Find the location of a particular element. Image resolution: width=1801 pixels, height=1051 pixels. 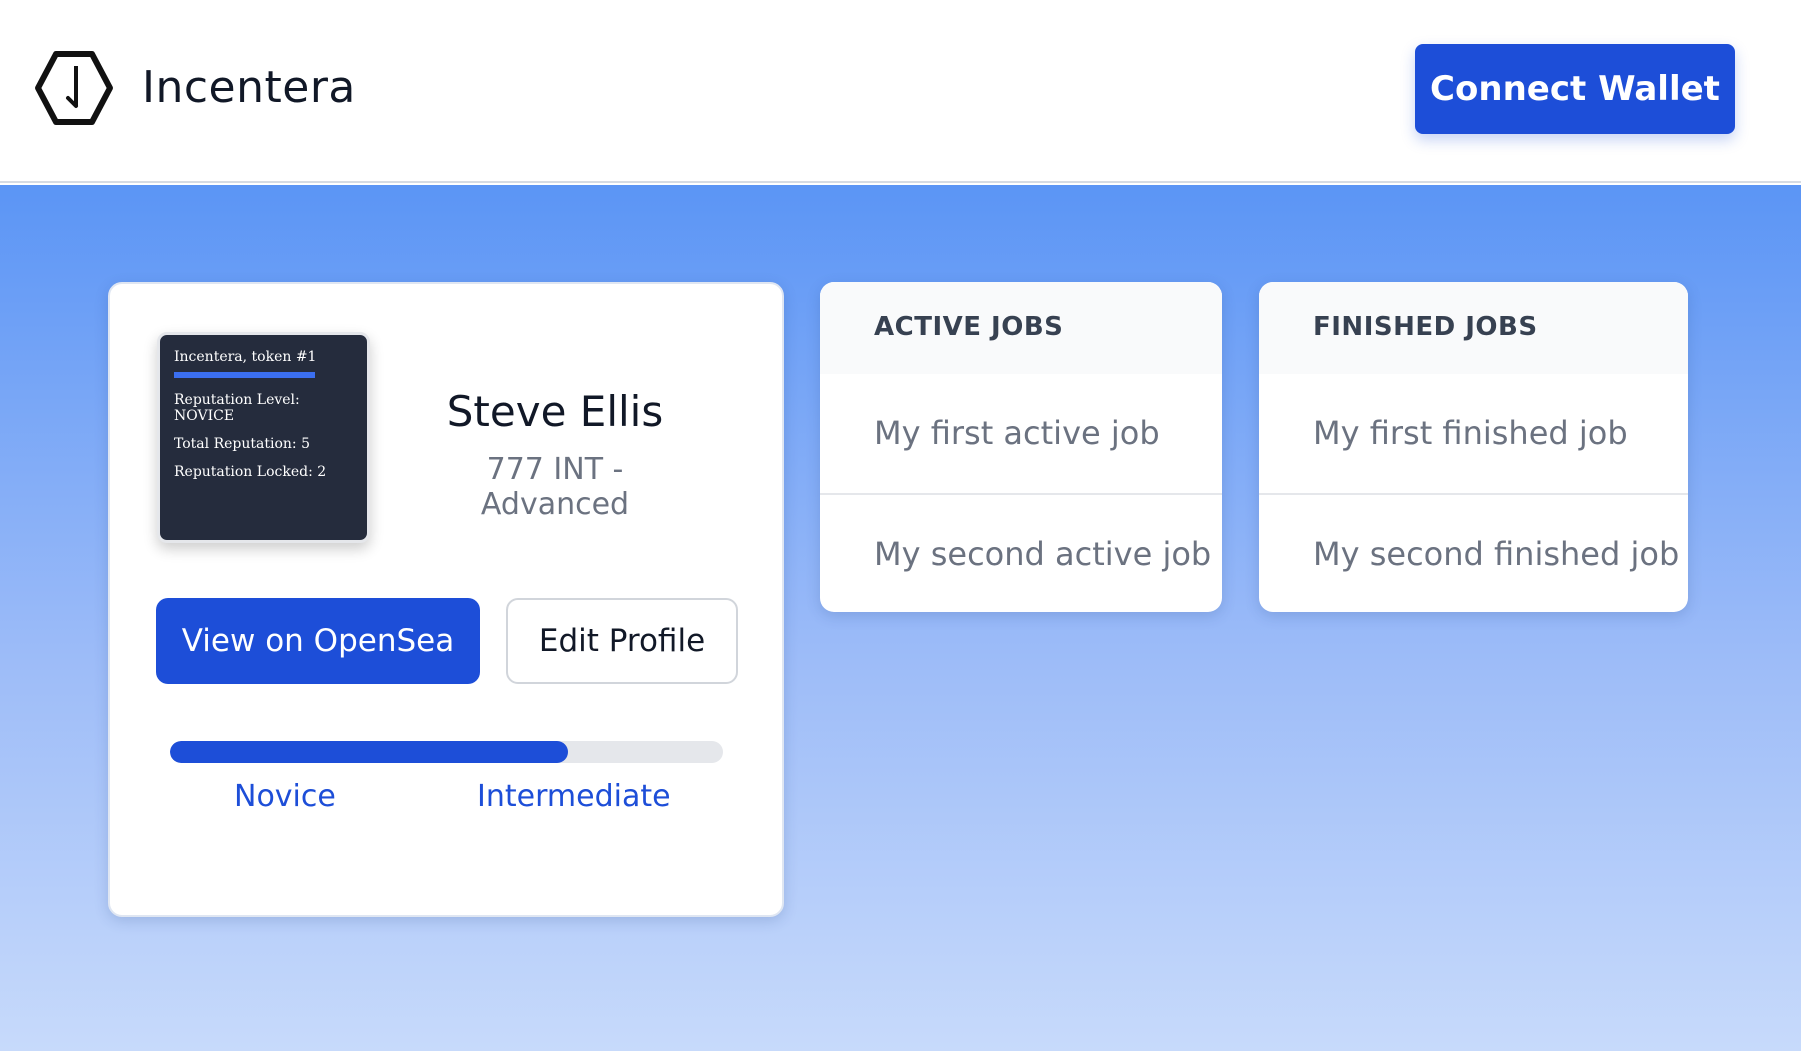

hexagon-logo-icon is located at coordinates (74, 88).